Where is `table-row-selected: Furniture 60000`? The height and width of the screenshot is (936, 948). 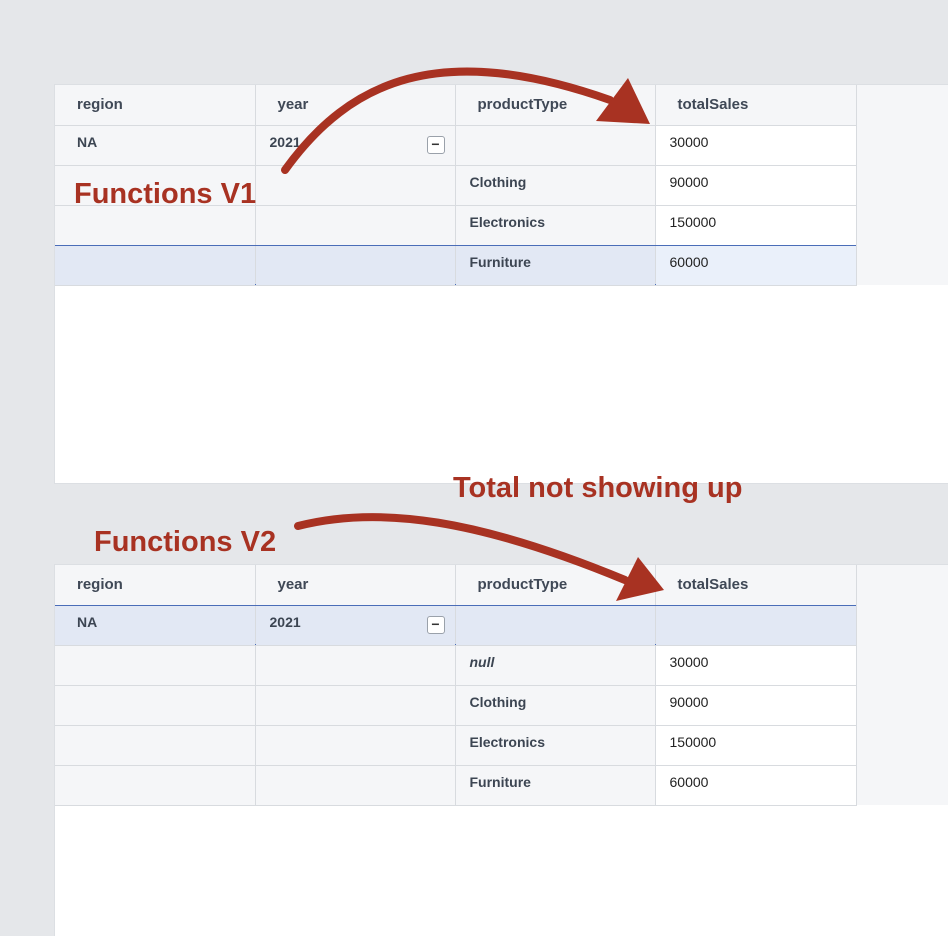 table-row-selected: Furniture 60000 is located at coordinates (456, 265).